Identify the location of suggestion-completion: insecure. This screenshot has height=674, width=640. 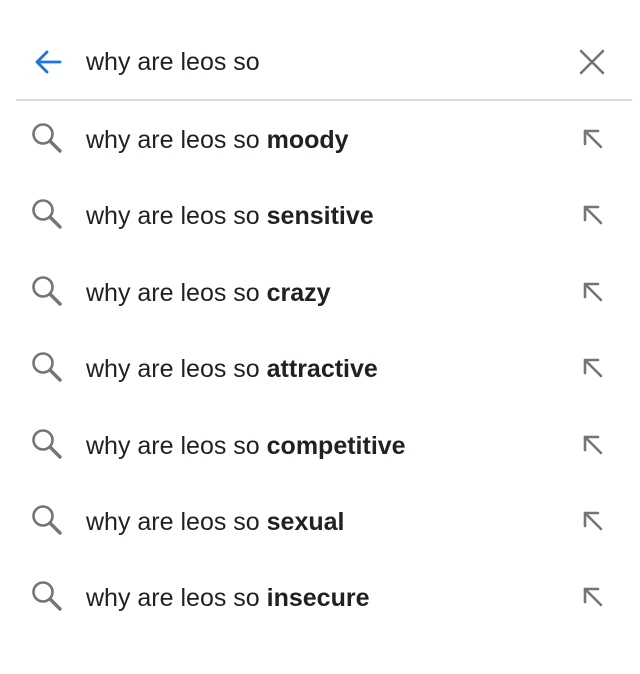
(318, 598).